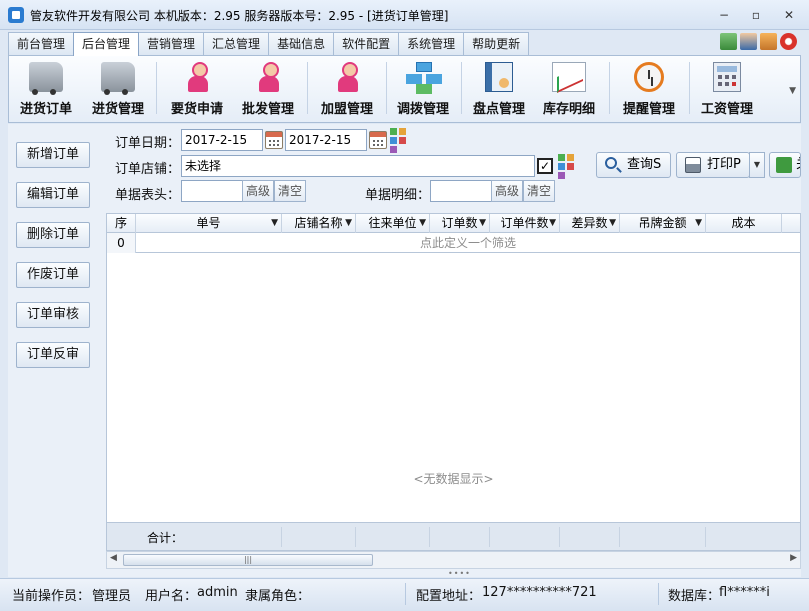 The width and height of the screenshot is (809, 611). Describe the element at coordinates (236, 43) in the screenshot. I see `tab-summary: 汇总管理` at that location.